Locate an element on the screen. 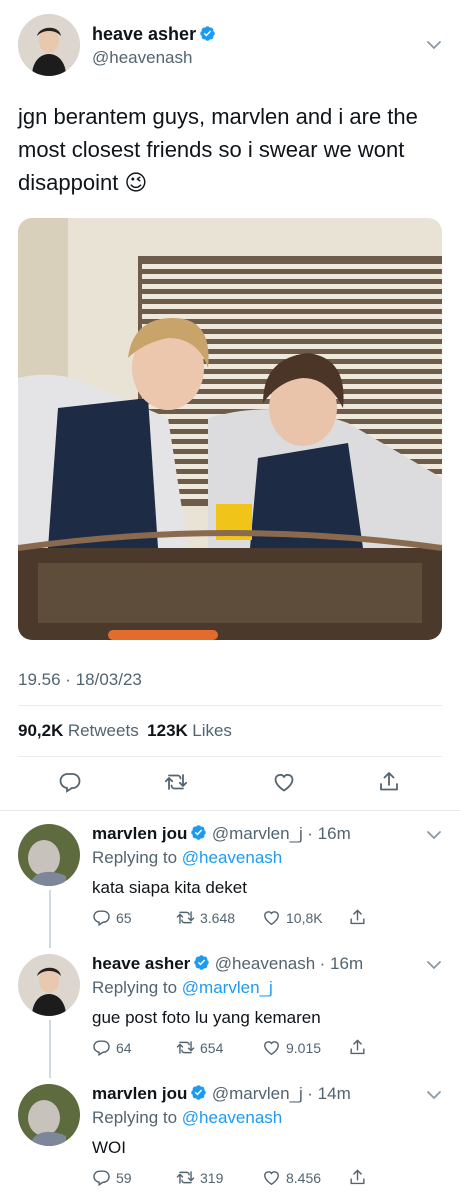 Image resolution: width=460 pixels, height=1200 pixels. tweet-timestamp: 19.56 · 18/03/23 is located at coordinates (80, 680).